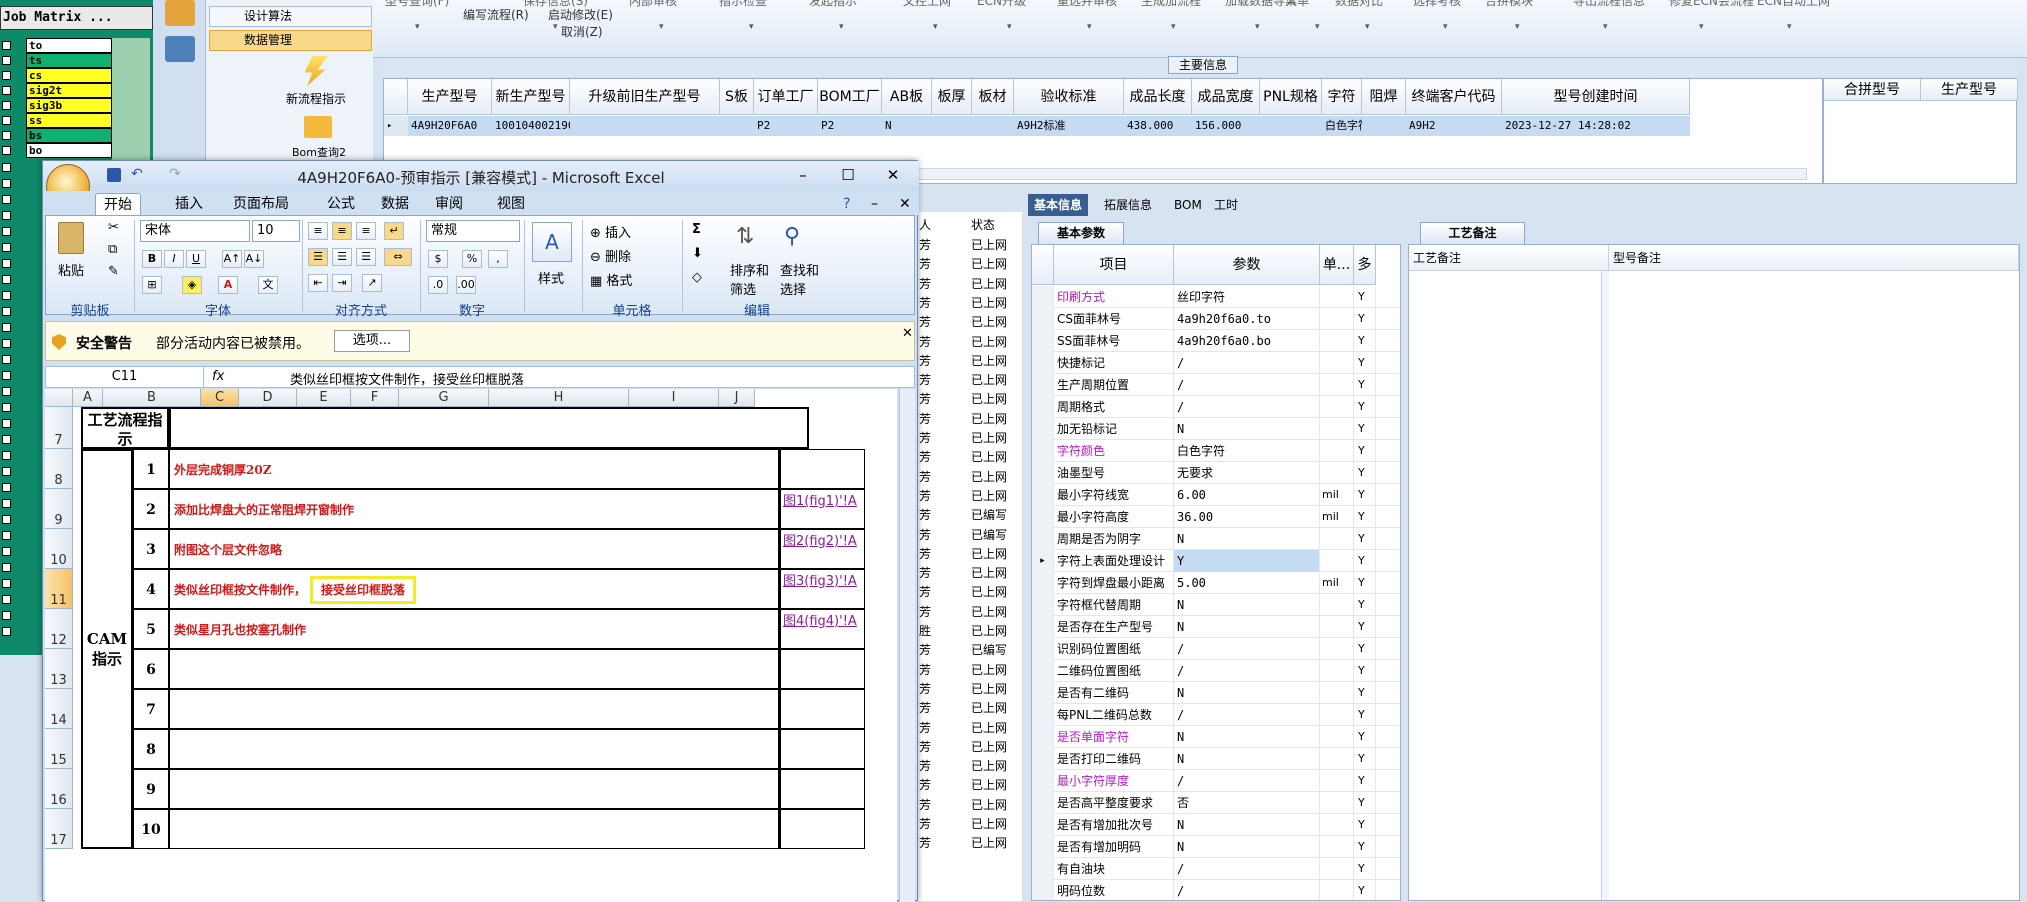 Image resolution: width=2027 pixels, height=902 pixels. I want to click on increase-indent-icon: ⇥, so click(342, 283).